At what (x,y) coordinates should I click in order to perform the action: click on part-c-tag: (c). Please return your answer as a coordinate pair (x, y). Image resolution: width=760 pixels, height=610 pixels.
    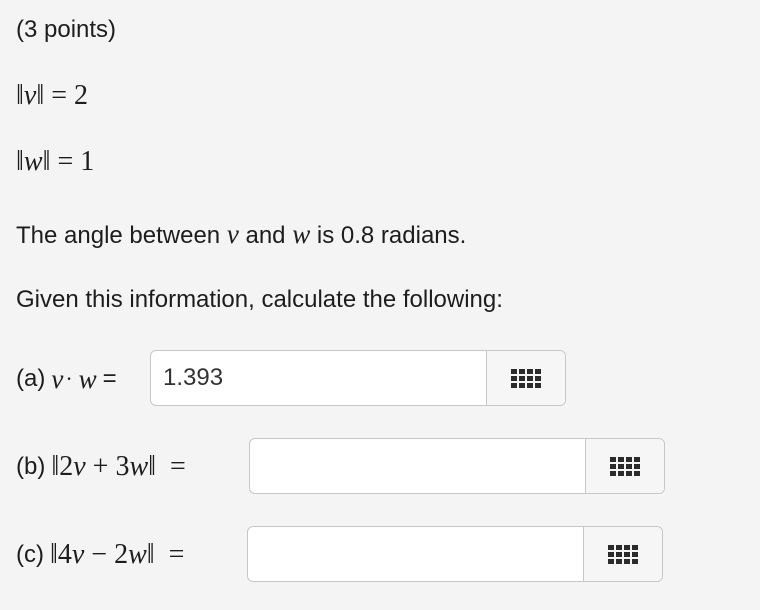
    Looking at the image, I should click on (30, 554).